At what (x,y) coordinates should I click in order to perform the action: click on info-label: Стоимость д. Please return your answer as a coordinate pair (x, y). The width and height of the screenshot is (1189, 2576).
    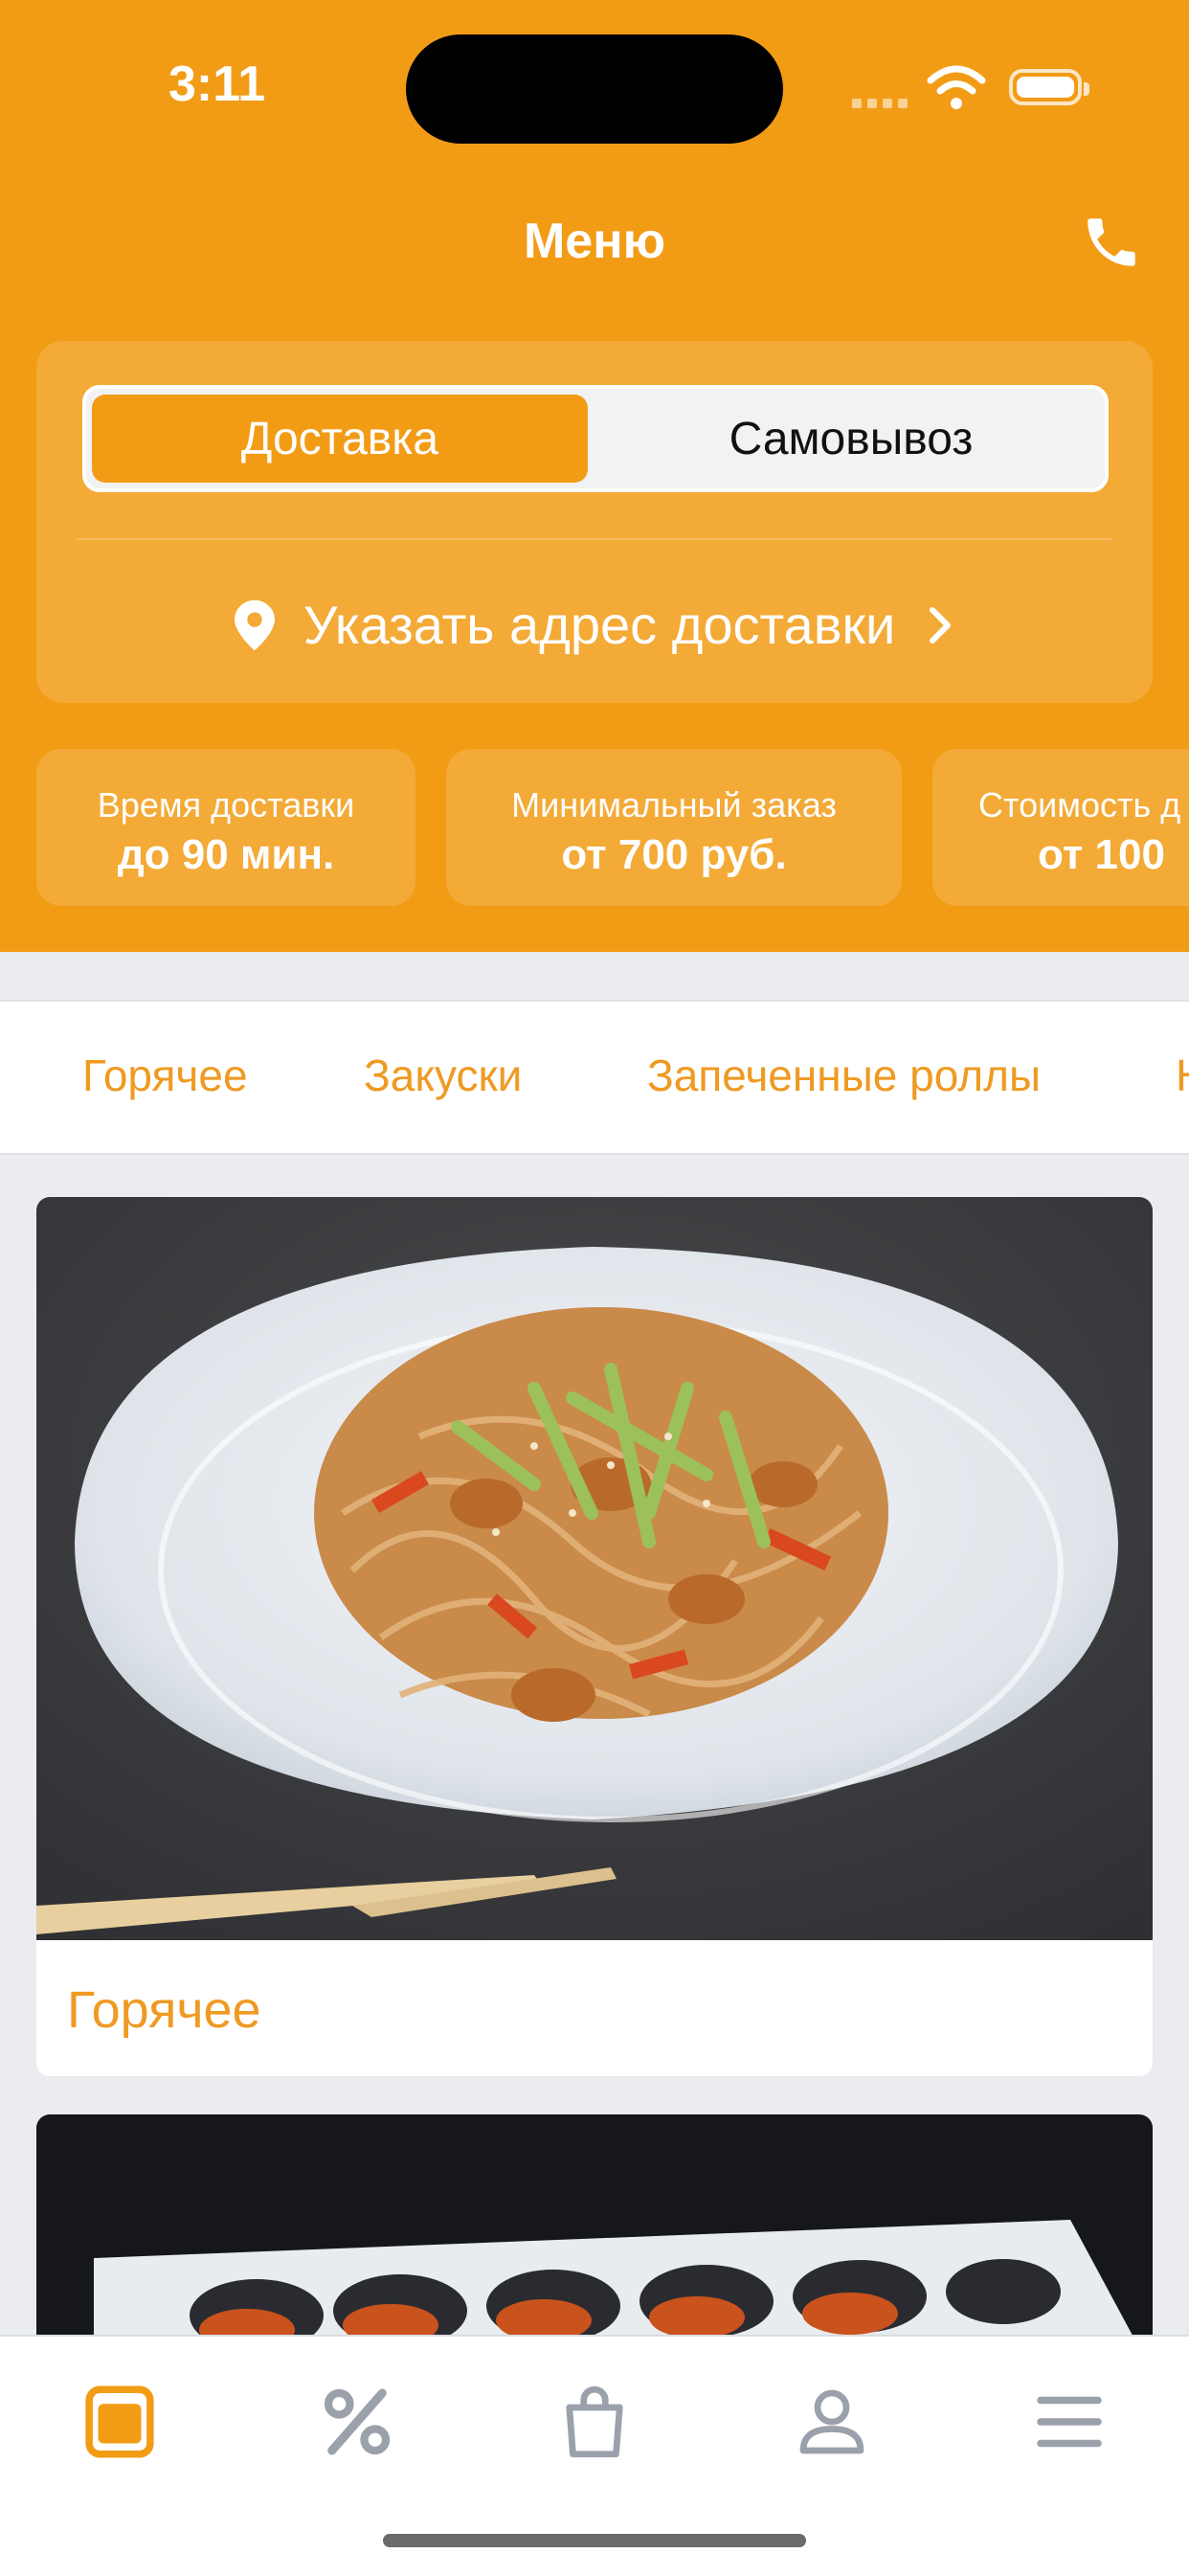
    Looking at the image, I should click on (1079, 805).